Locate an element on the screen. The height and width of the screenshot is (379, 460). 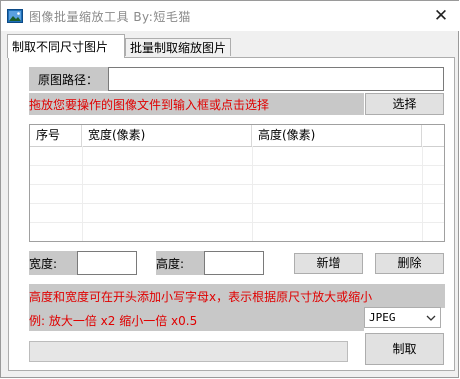
window-title: 图像批量缩放工具 By:短毛猫 is located at coordinates (110, 17).